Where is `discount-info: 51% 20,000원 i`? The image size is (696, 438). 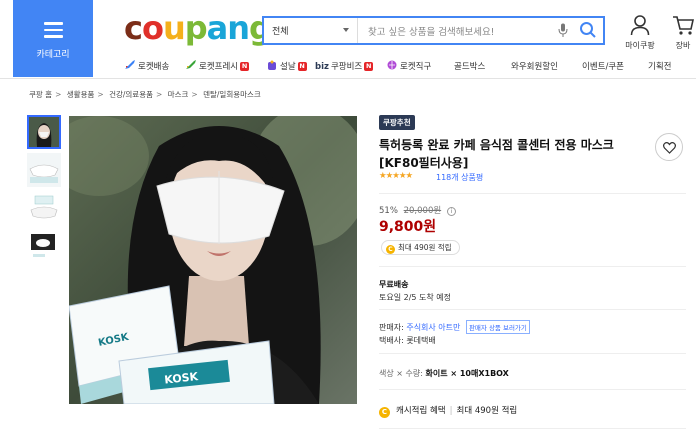 discount-info: 51% 20,000원 i is located at coordinates (417, 210).